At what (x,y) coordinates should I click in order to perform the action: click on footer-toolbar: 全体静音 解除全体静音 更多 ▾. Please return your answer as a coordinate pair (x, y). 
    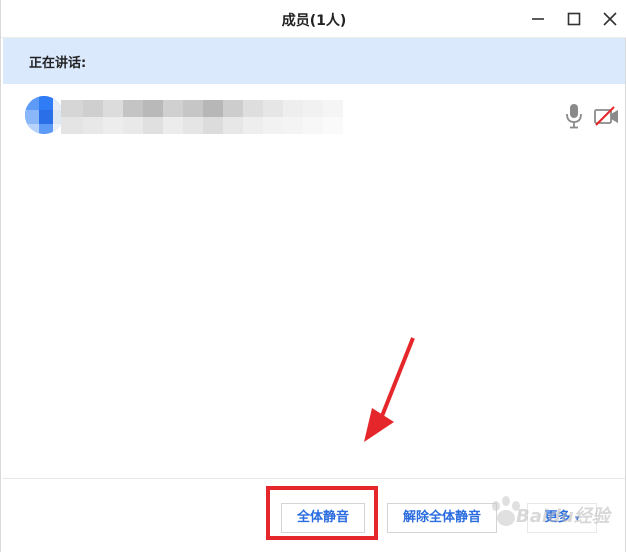
    Looking at the image, I should click on (314, 515).